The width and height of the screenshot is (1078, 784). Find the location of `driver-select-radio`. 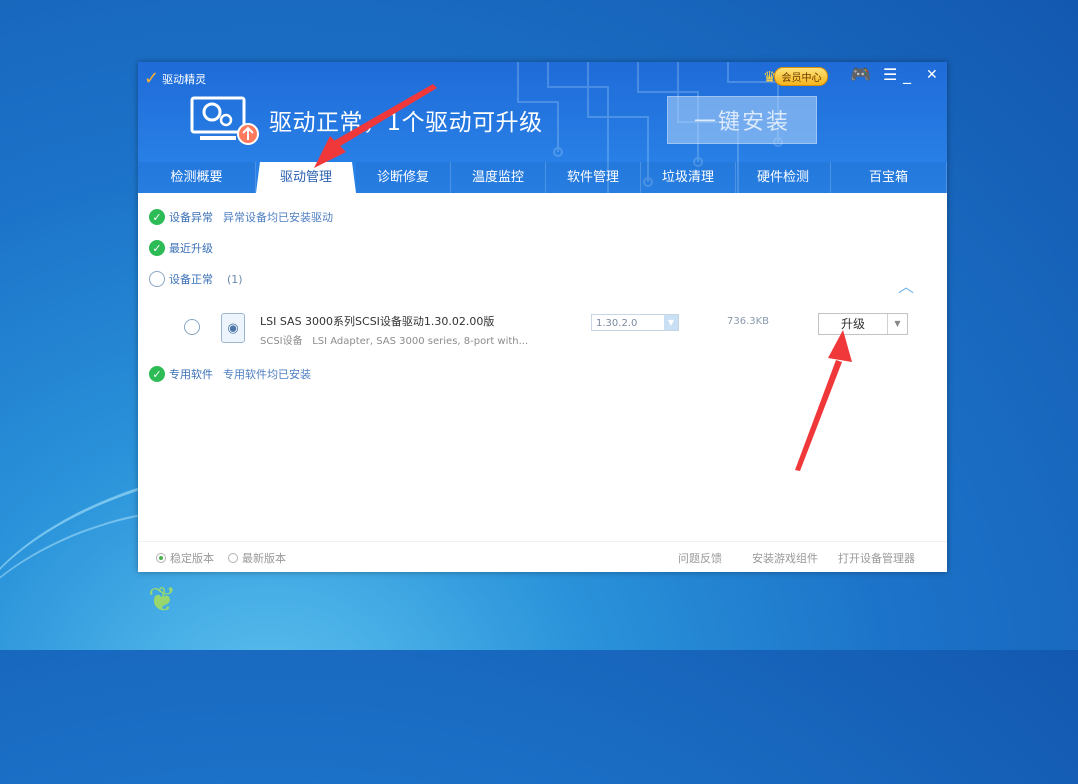

driver-select-radio is located at coordinates (192, 327).